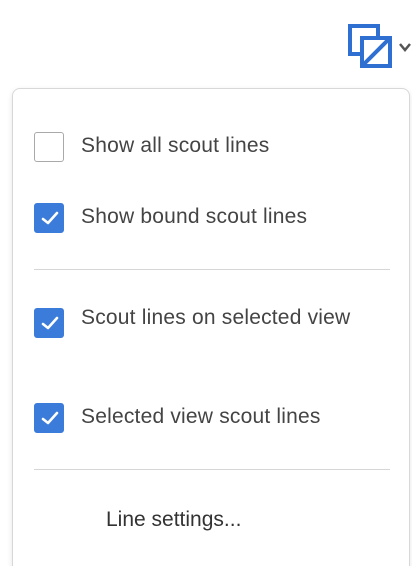 This screenshot has height=566, width=412. I want to click on scout-lines-icon, so click(379, 46).